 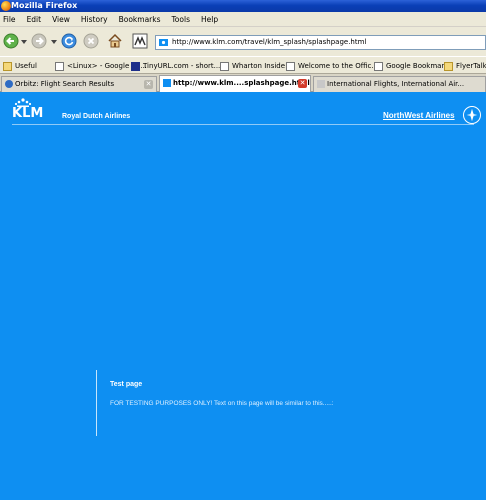 What do you see at coordinates (9, 19) in the screenshot?
I see `menu-file: File` at bounding box center [9, 19].